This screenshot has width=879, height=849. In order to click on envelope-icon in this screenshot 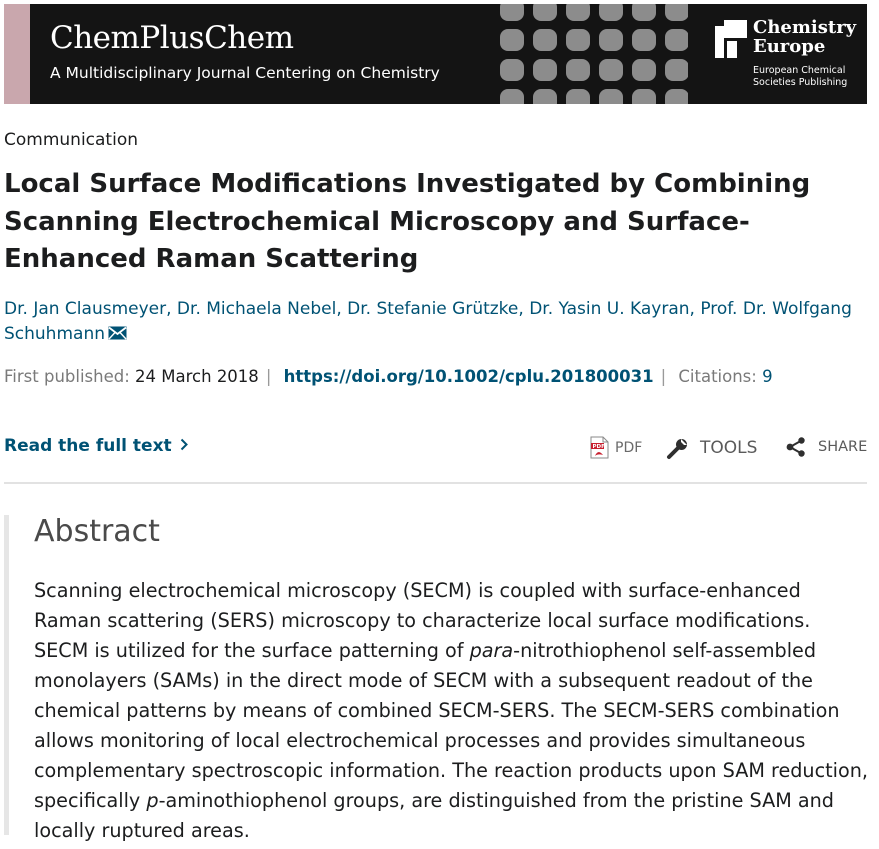, I will do `click(117, 333)`.